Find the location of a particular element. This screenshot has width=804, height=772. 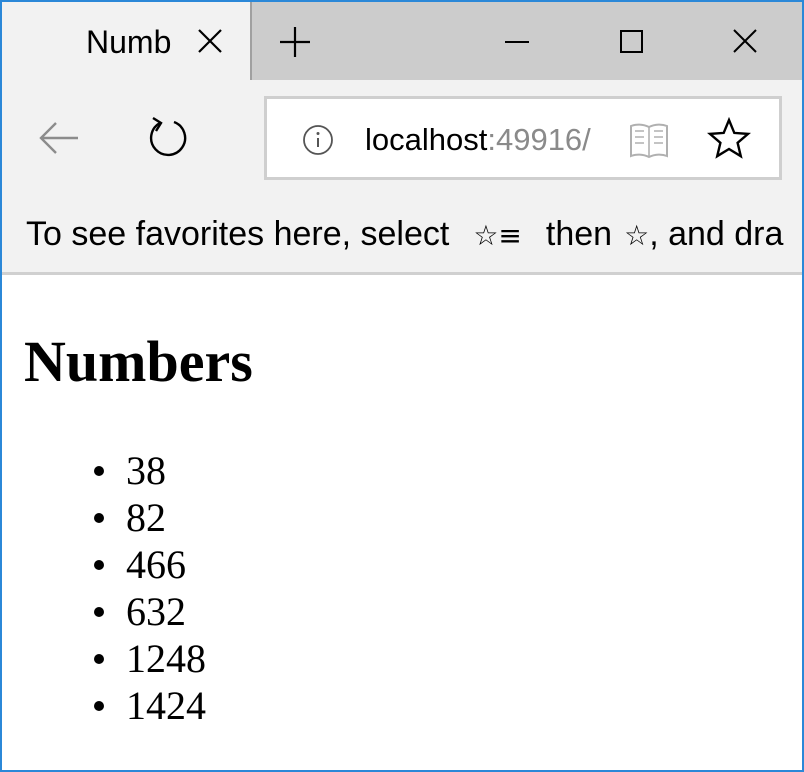

list-item: 632 is located at coordinates (104, 611).